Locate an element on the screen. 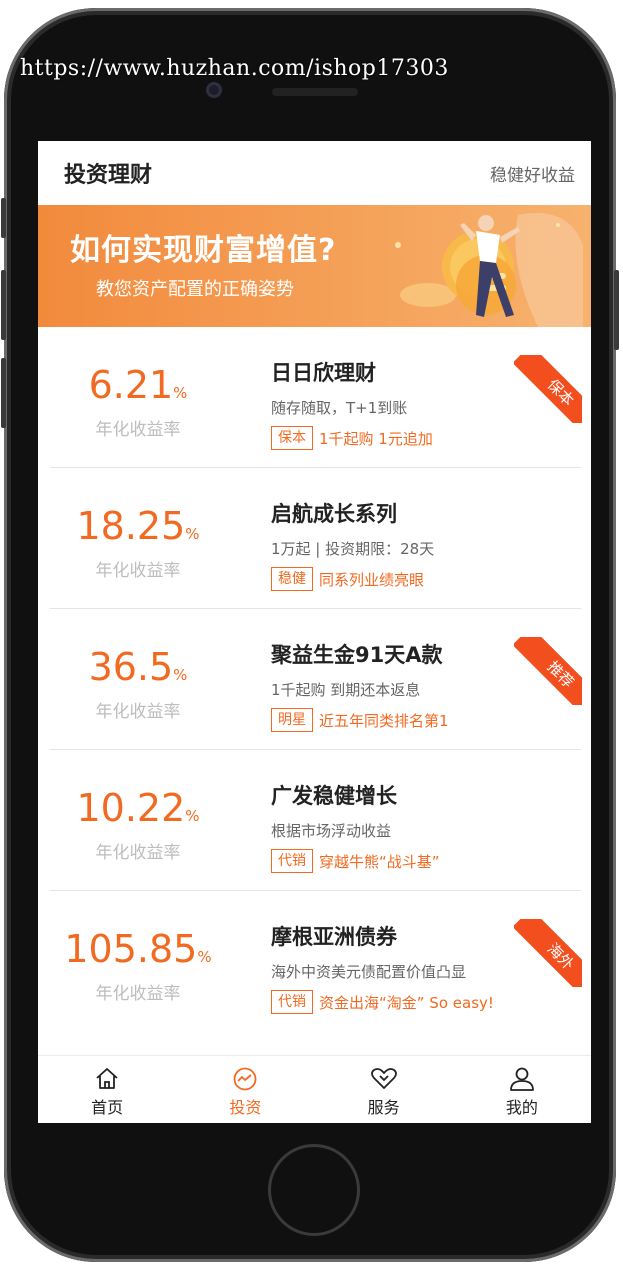 The height and width of the screenshot is (1270, 623). product-rate: 10.22% is located at coordinates (138, 808).